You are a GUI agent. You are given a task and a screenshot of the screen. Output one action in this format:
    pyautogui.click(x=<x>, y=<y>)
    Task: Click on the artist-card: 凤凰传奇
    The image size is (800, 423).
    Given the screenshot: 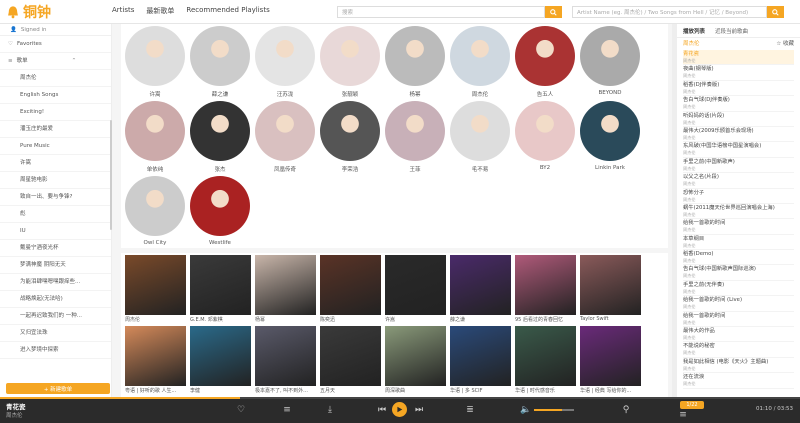 What is the action you would take?
    pyautogui.click(x=285, y=137)
    